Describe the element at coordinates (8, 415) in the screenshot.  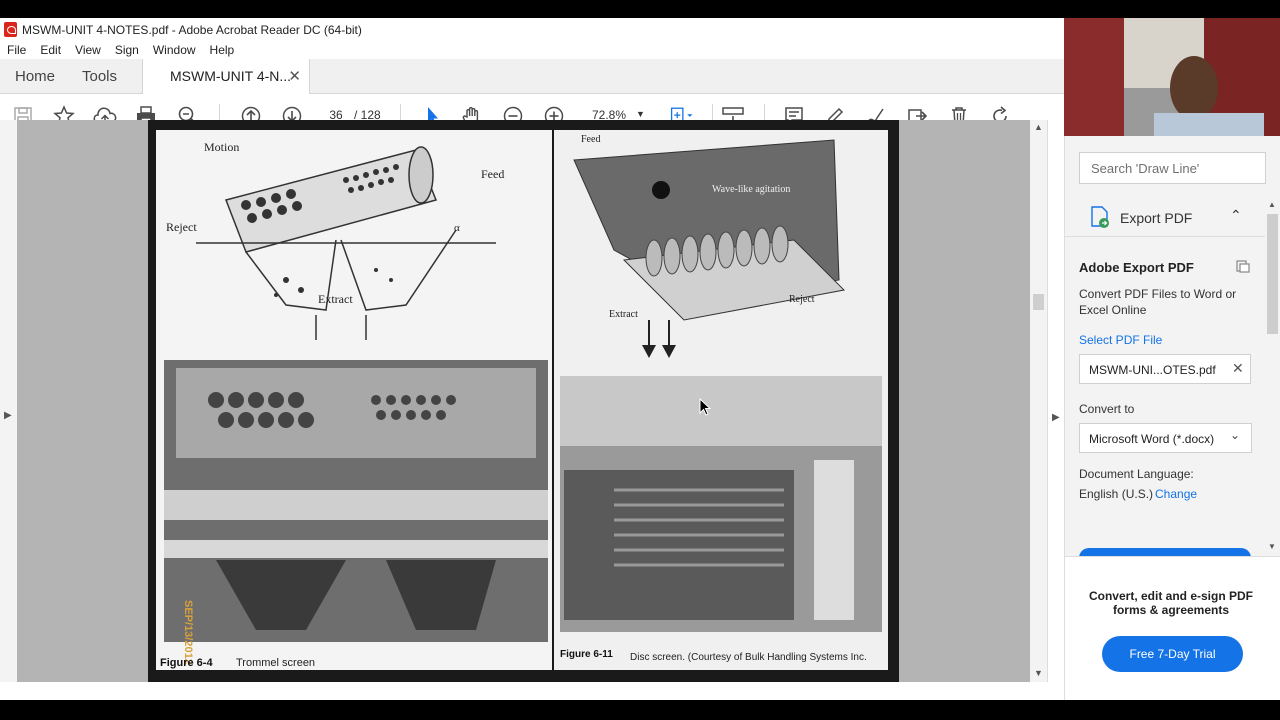
I see `expand-left-arrow-icon: ▶` at that location.